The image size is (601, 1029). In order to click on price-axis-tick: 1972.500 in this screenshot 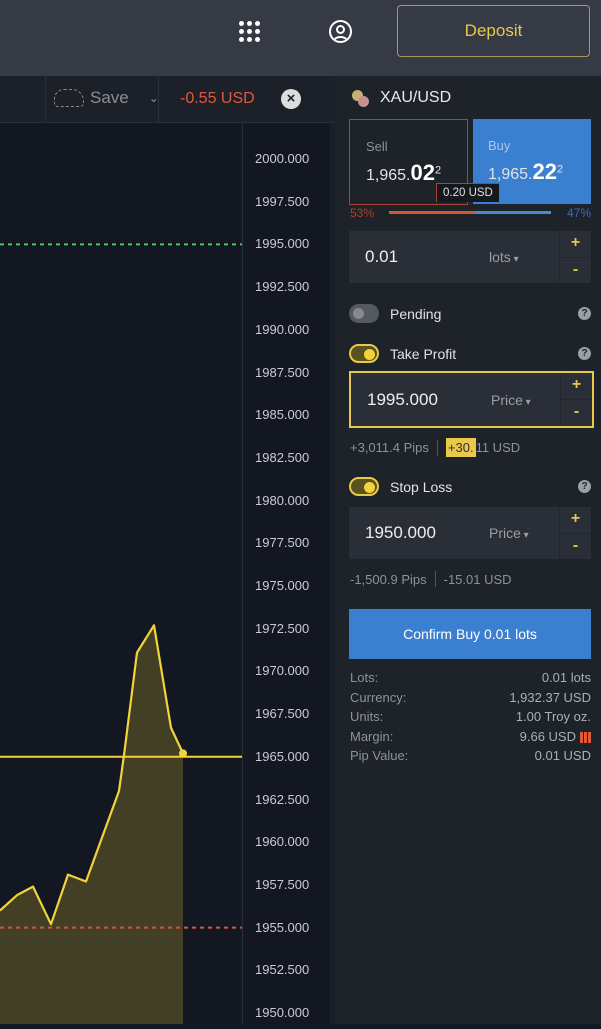, I will do `click(282, 628)`.